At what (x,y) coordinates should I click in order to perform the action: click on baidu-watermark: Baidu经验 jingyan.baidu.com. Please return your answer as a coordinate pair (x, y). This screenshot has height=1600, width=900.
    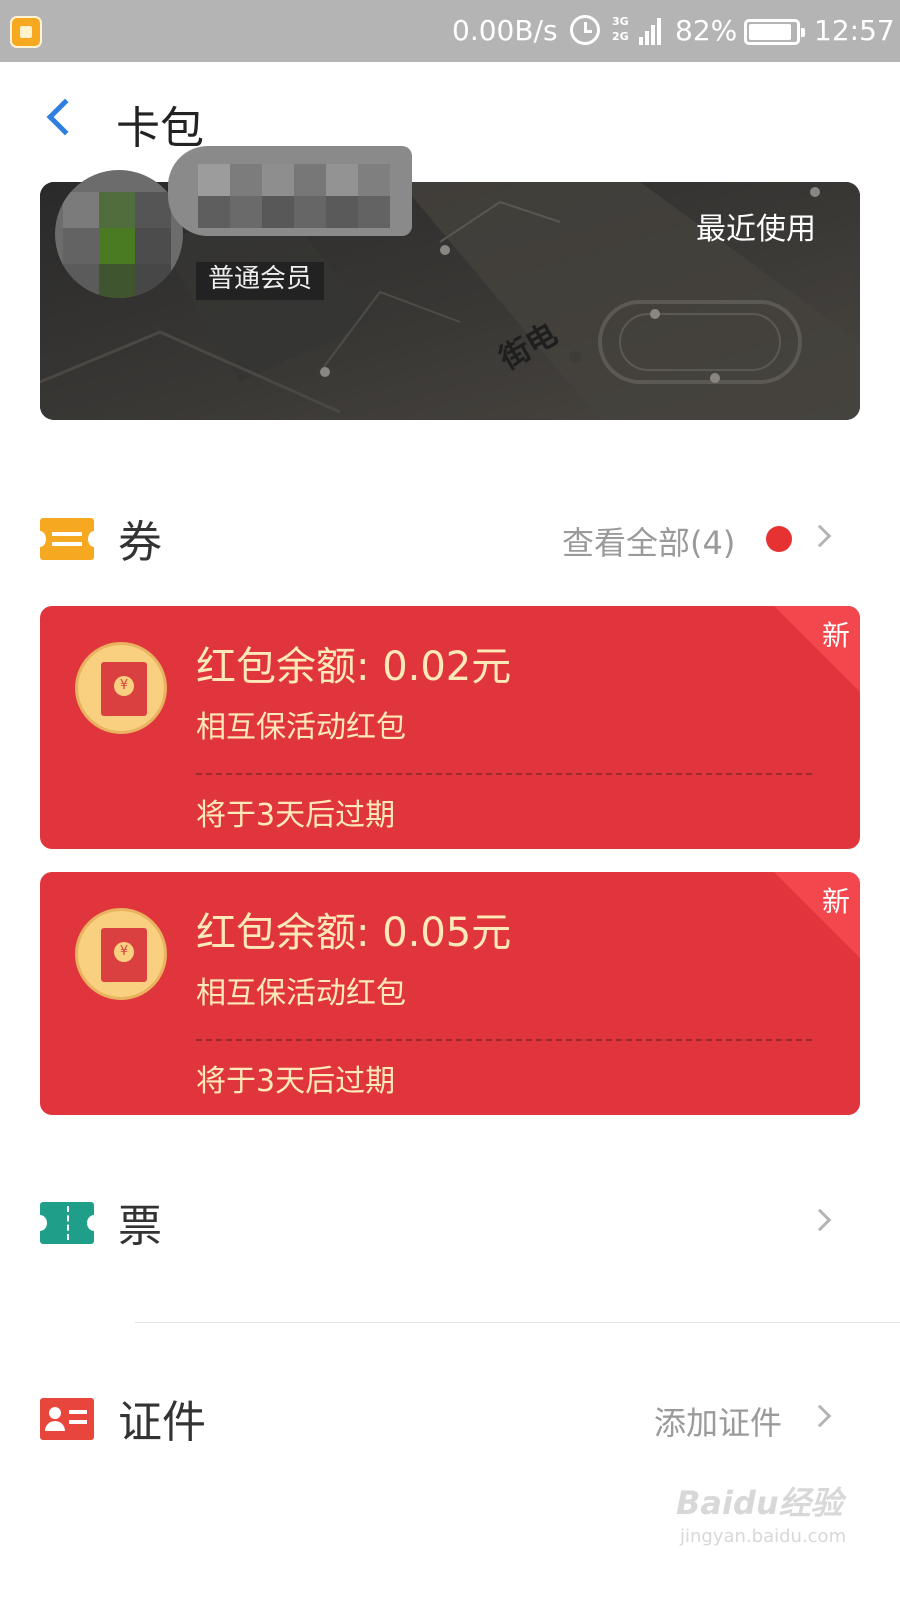
    Looking at the image, I should click on (761, 1518).